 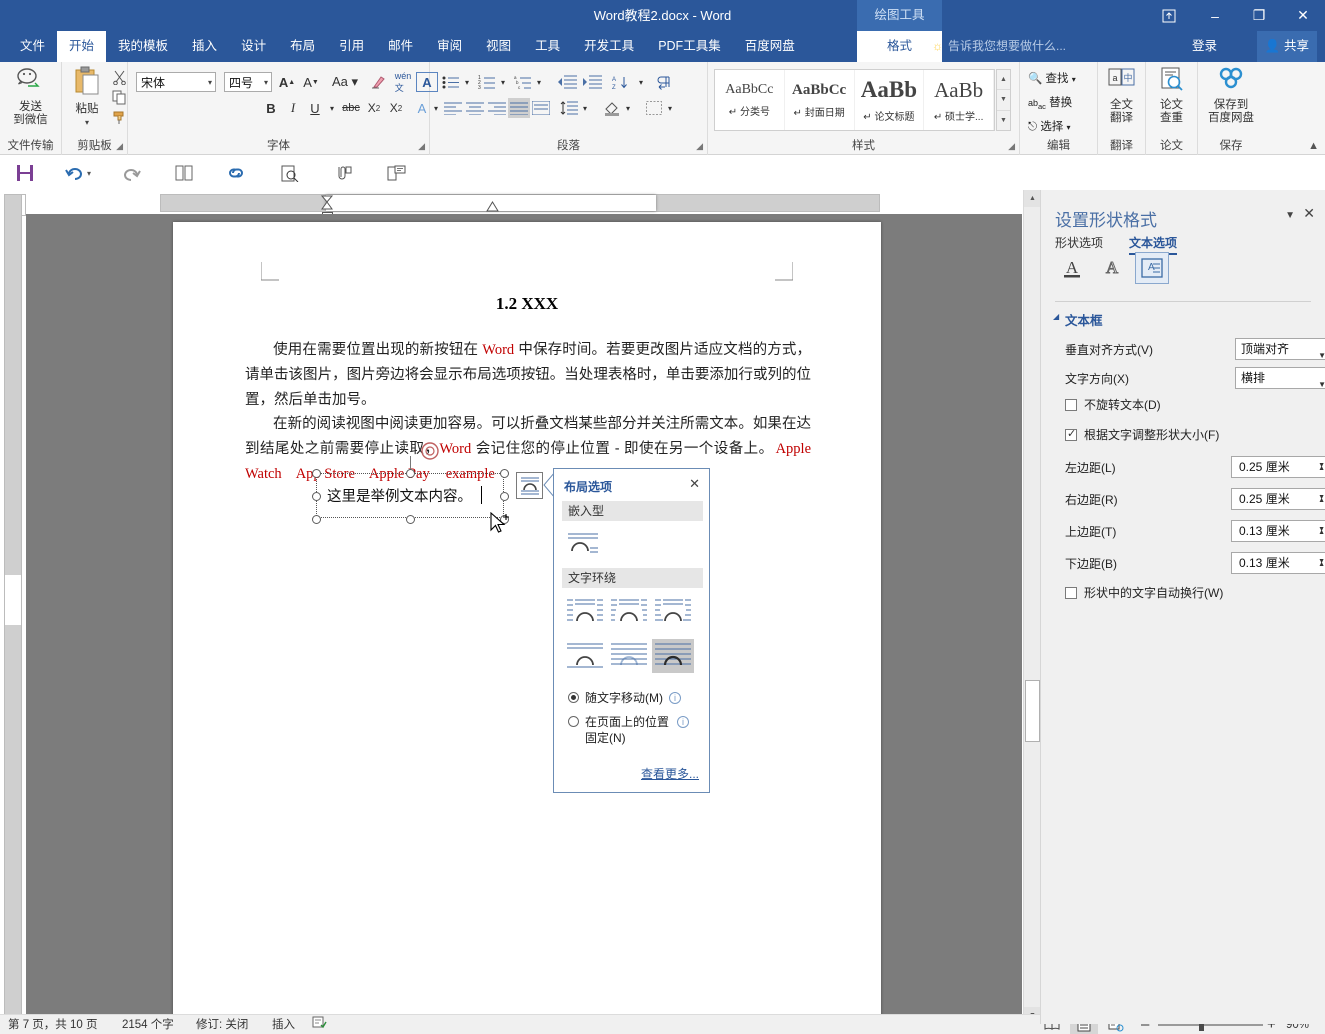 I want to click on tab-tools: 工具, so click(x=547, y=46).